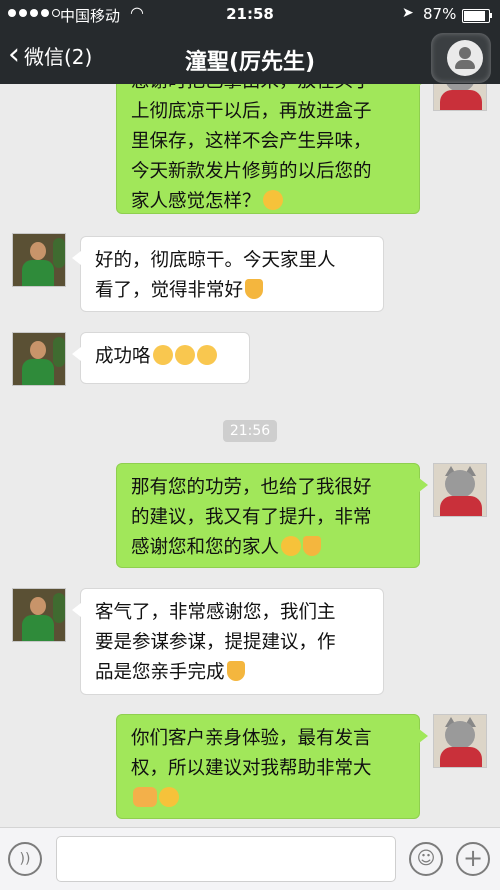 This screenshot has height=890, width=500. Describe the element at coordinates (476, 16) in the screenshot. I see `battery-icon` at that location.